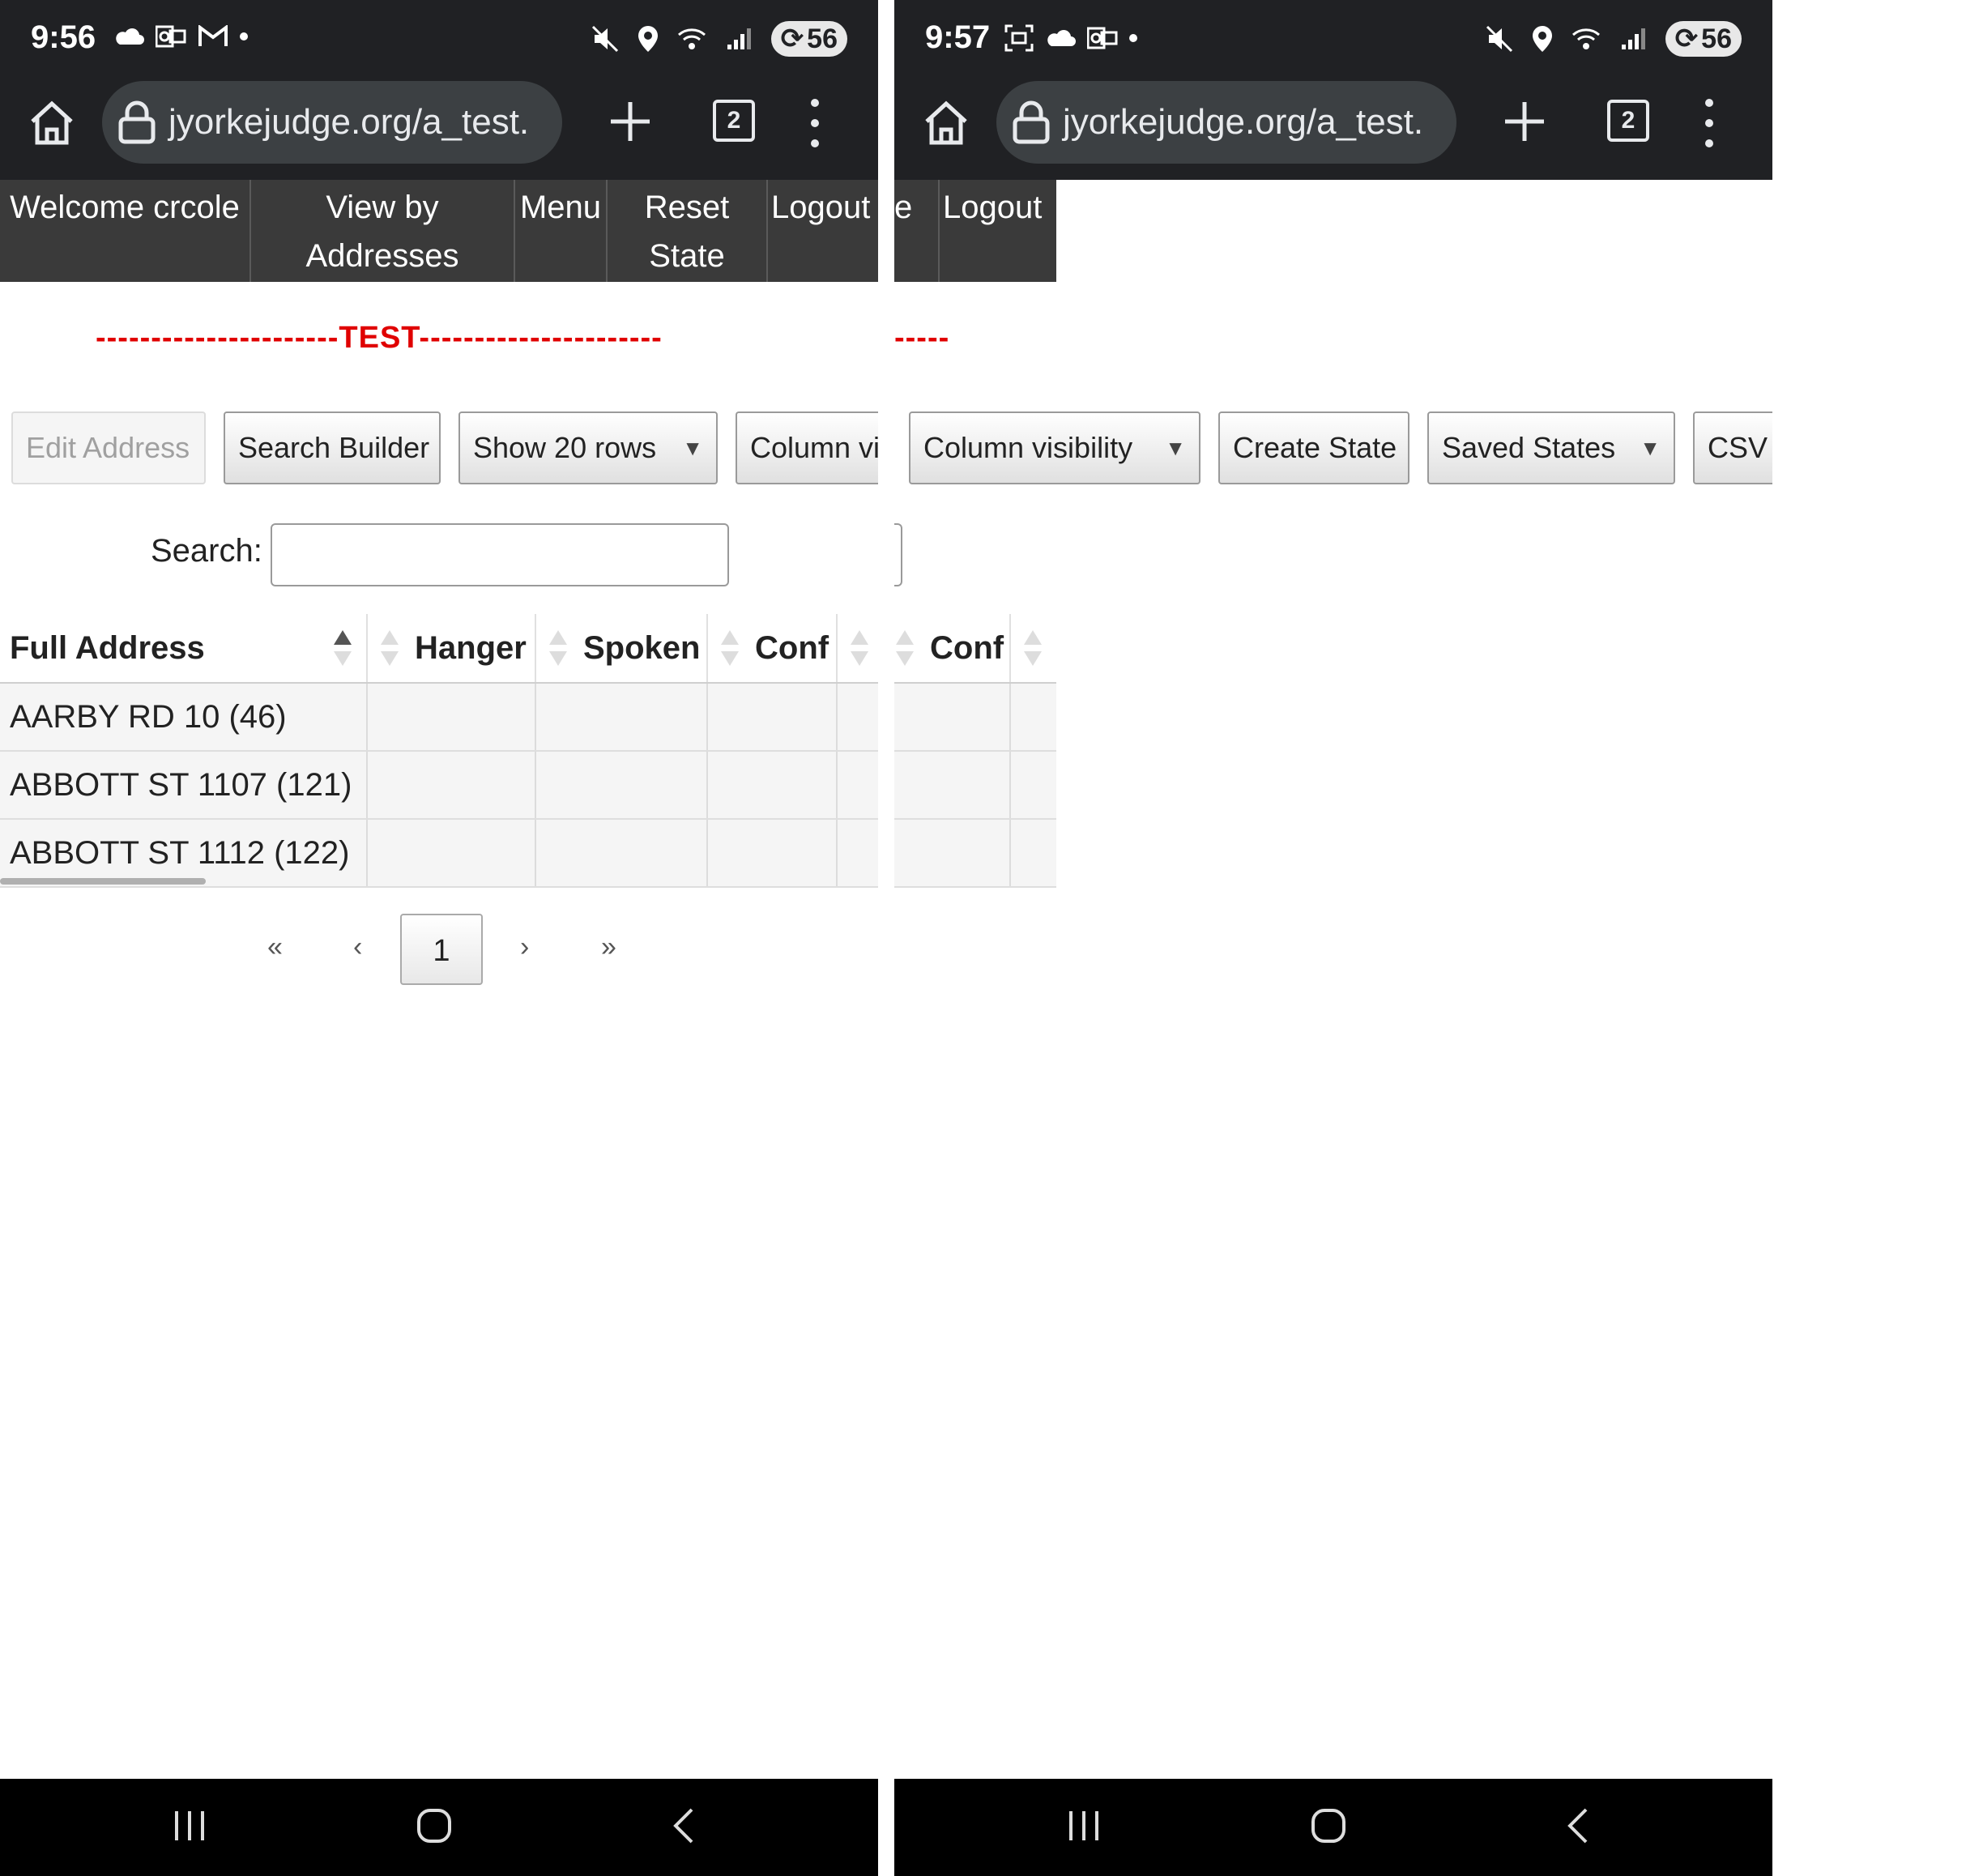  I want to click on column-header-full-address: Full Address, so click(184, 648).